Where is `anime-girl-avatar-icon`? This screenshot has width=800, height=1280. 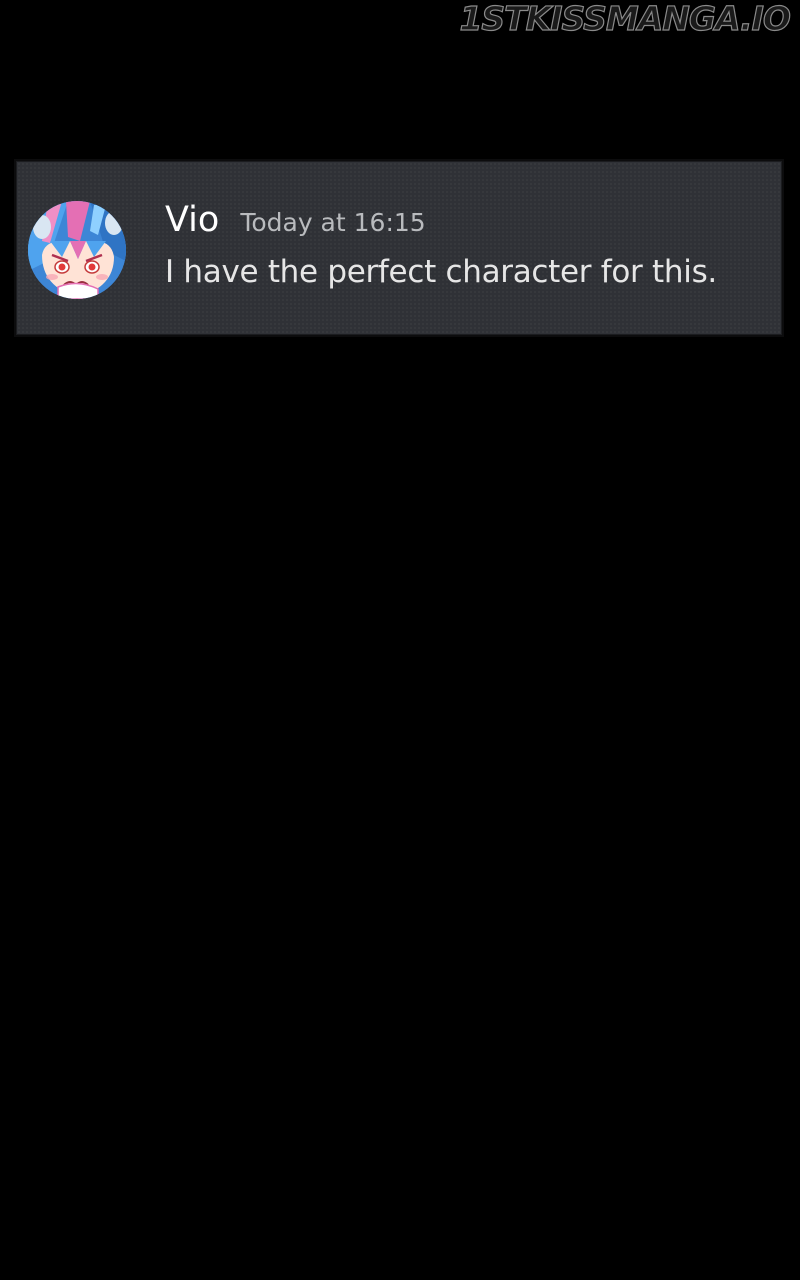 anime-girl-avatar-icon is located at coordinates (77, 250).